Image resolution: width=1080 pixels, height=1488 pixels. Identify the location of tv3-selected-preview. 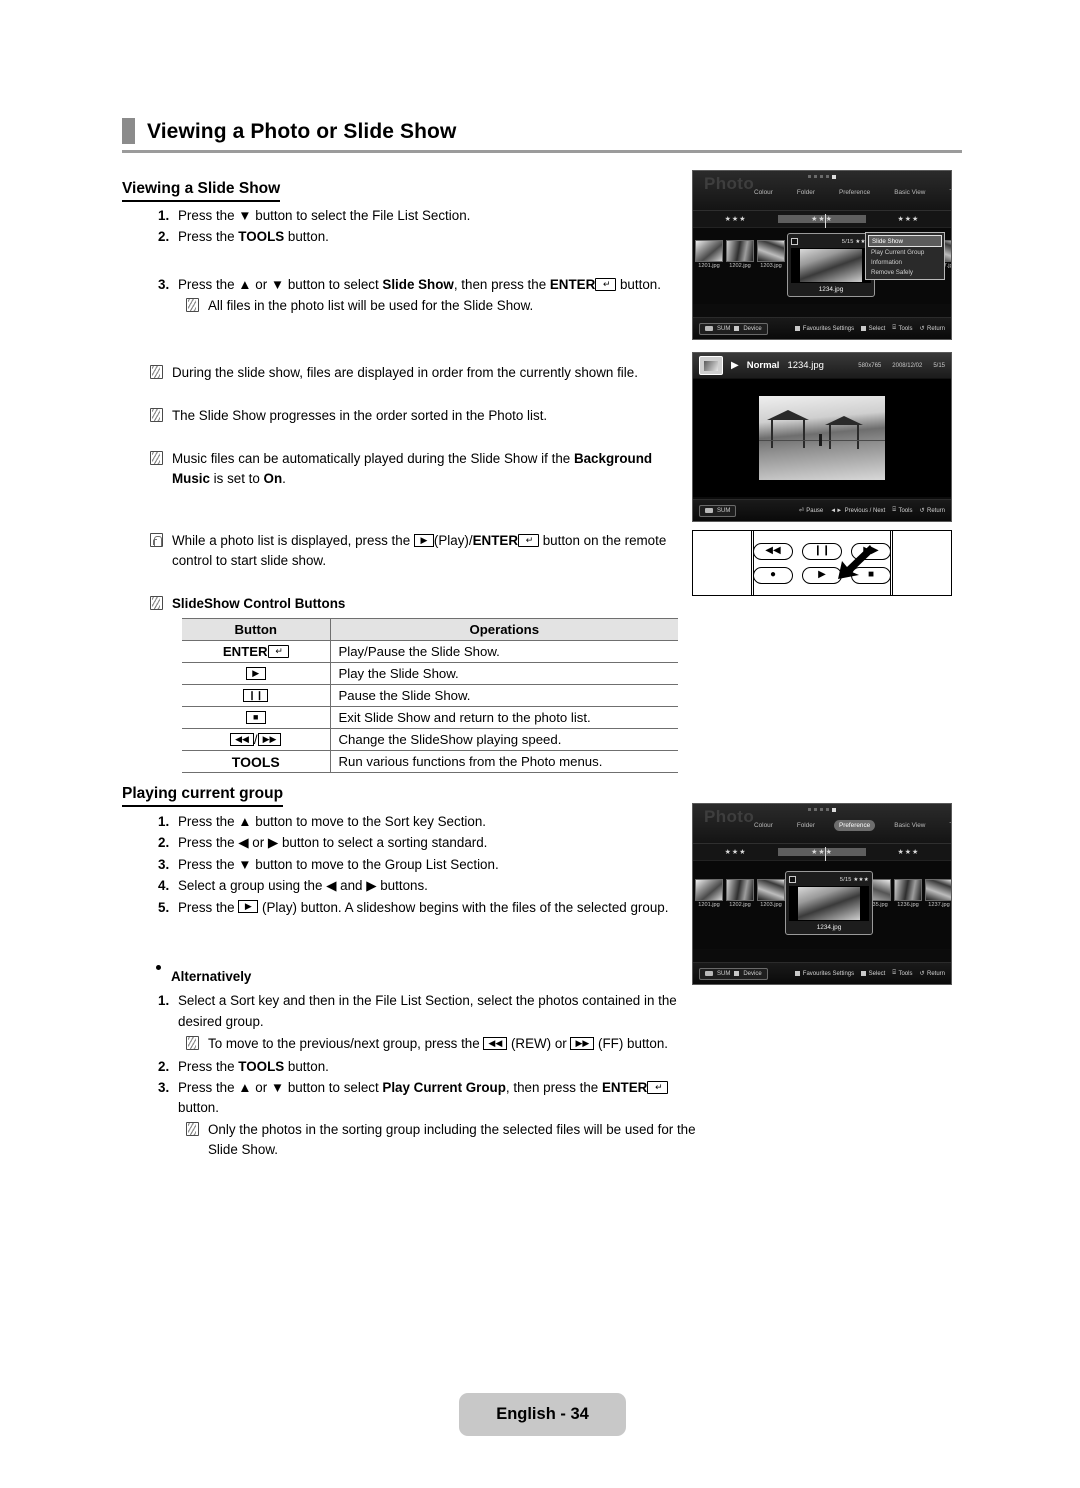
(829, 903).